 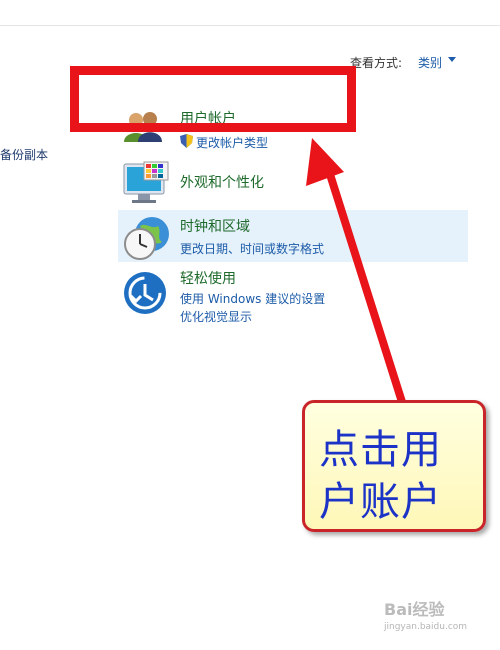 I want to click on view-by-label: 查看方式:, so click(x=376, y=63).